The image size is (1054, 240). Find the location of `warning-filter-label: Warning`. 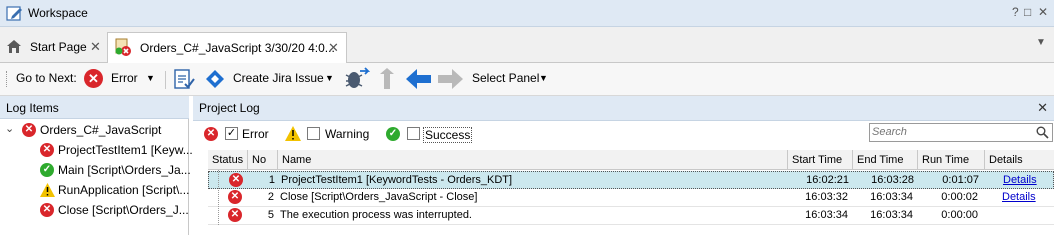

warning-filter-label: Warning is located at coordinates (347, 134).